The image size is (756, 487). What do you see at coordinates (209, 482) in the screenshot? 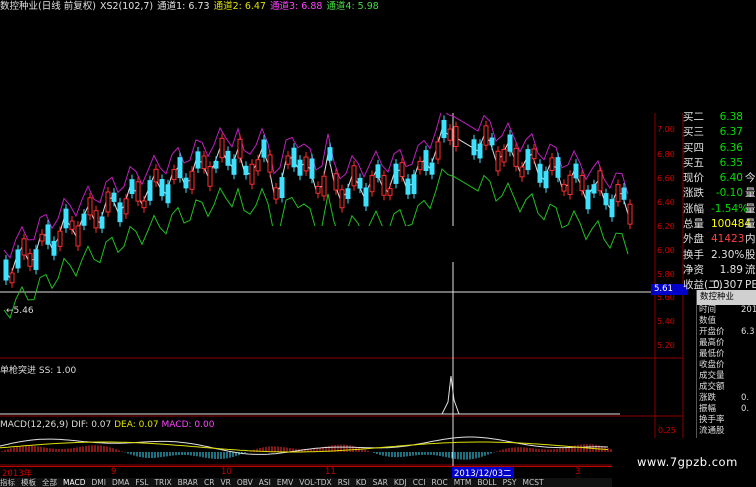
I see `indicator-tab: CR` at bounding box center [209, 482].